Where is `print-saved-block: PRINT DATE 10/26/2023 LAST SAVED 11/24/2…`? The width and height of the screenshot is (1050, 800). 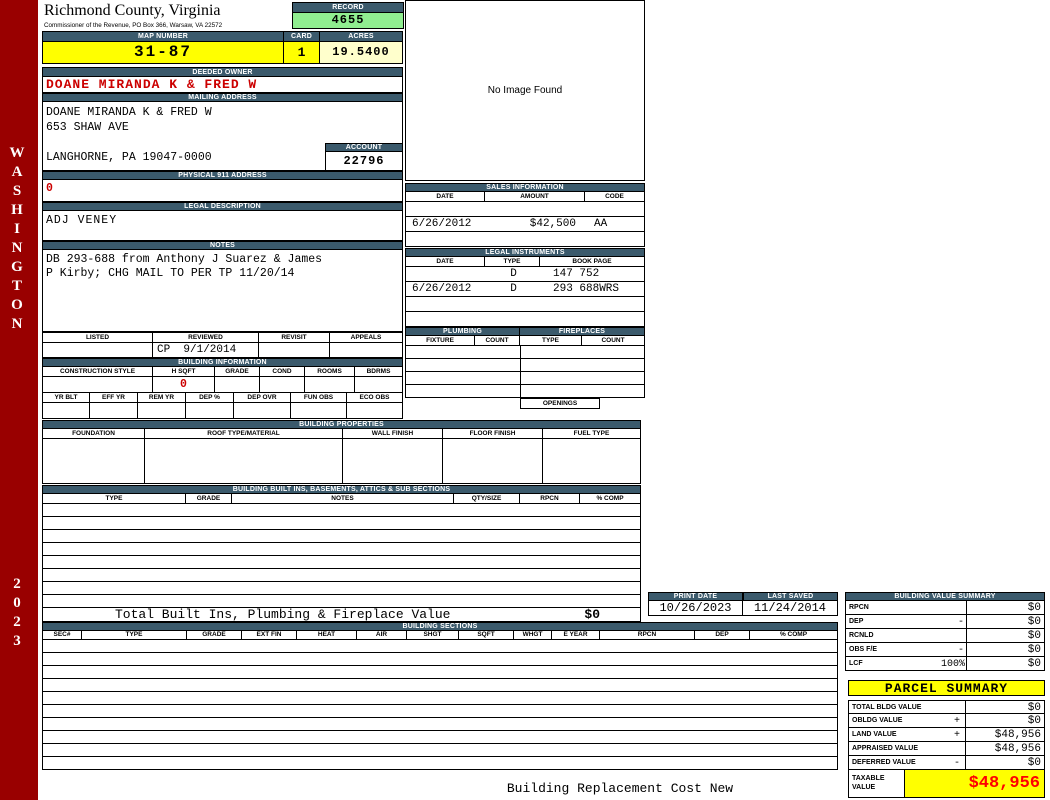
print-saved-block: PRINT DATE 10/26/2023 LAST SAVED 11/24/2… is located at coordinates (743, 604).